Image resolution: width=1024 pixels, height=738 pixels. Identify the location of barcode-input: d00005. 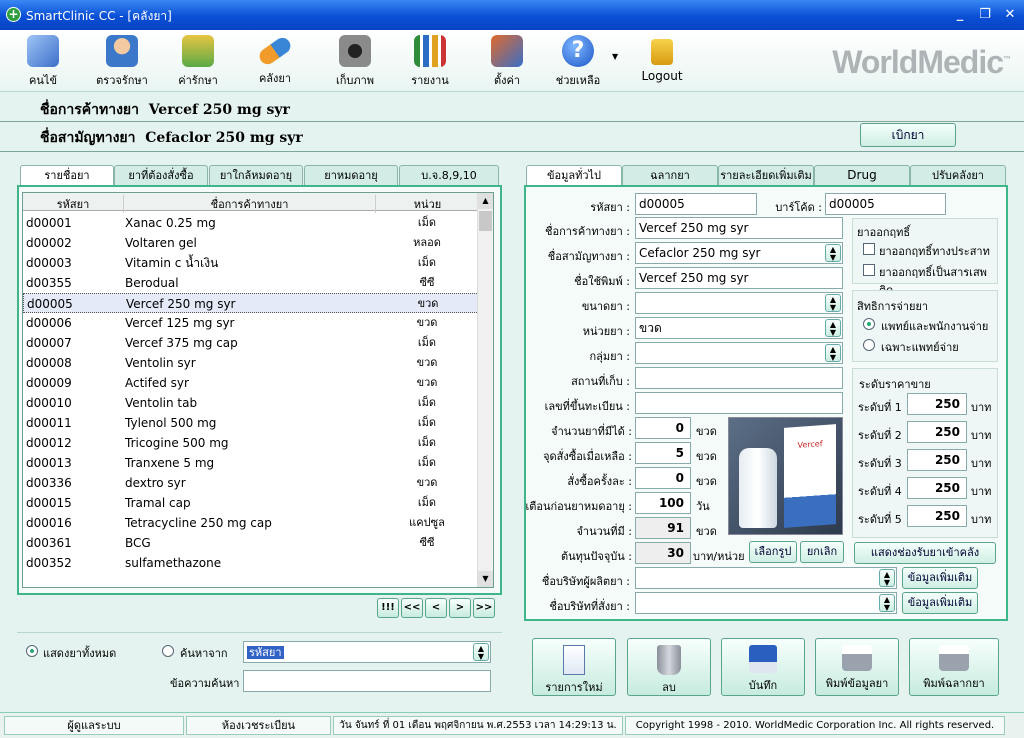
(885, 204).